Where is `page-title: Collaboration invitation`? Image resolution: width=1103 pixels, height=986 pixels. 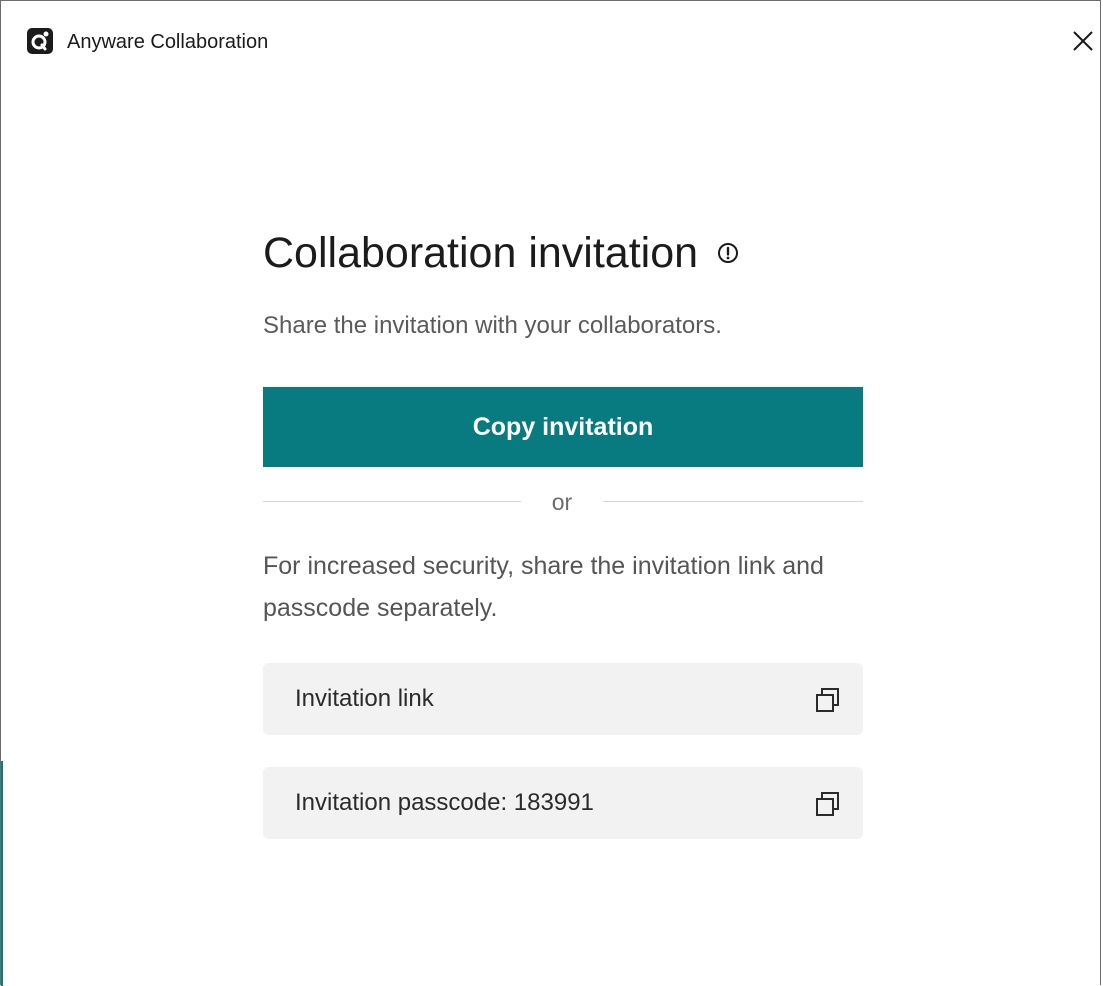 page-title: Collaboration invitation is located at coordinates (481, 253).